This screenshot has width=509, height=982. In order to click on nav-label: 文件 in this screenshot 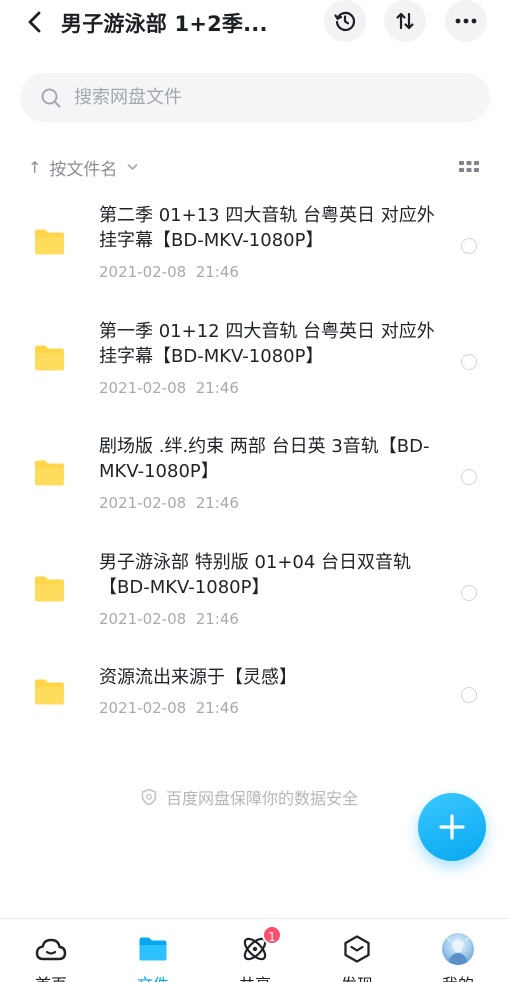, I will do `click(153, 976)`.